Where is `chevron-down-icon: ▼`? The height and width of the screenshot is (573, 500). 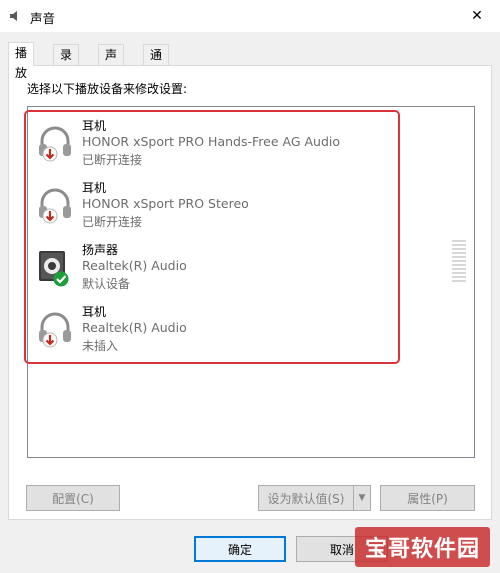 chevron-down-icon: ▼ is located at coordinates (362, 498).